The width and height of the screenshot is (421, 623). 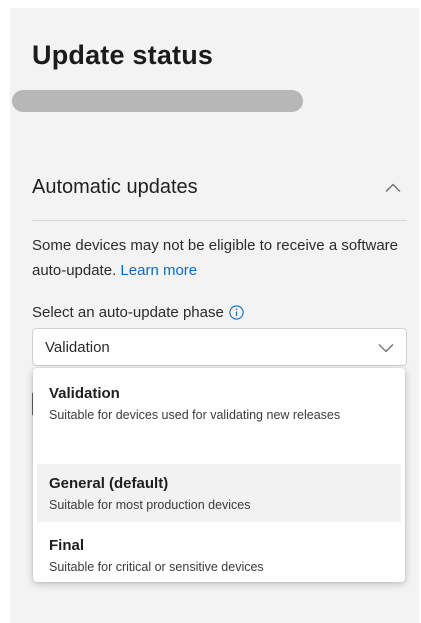 What do you see at coordinates (150, 505) in the screenshot?
I see `option-description: Suitable for most production devices` at bounding box center [150, 505].